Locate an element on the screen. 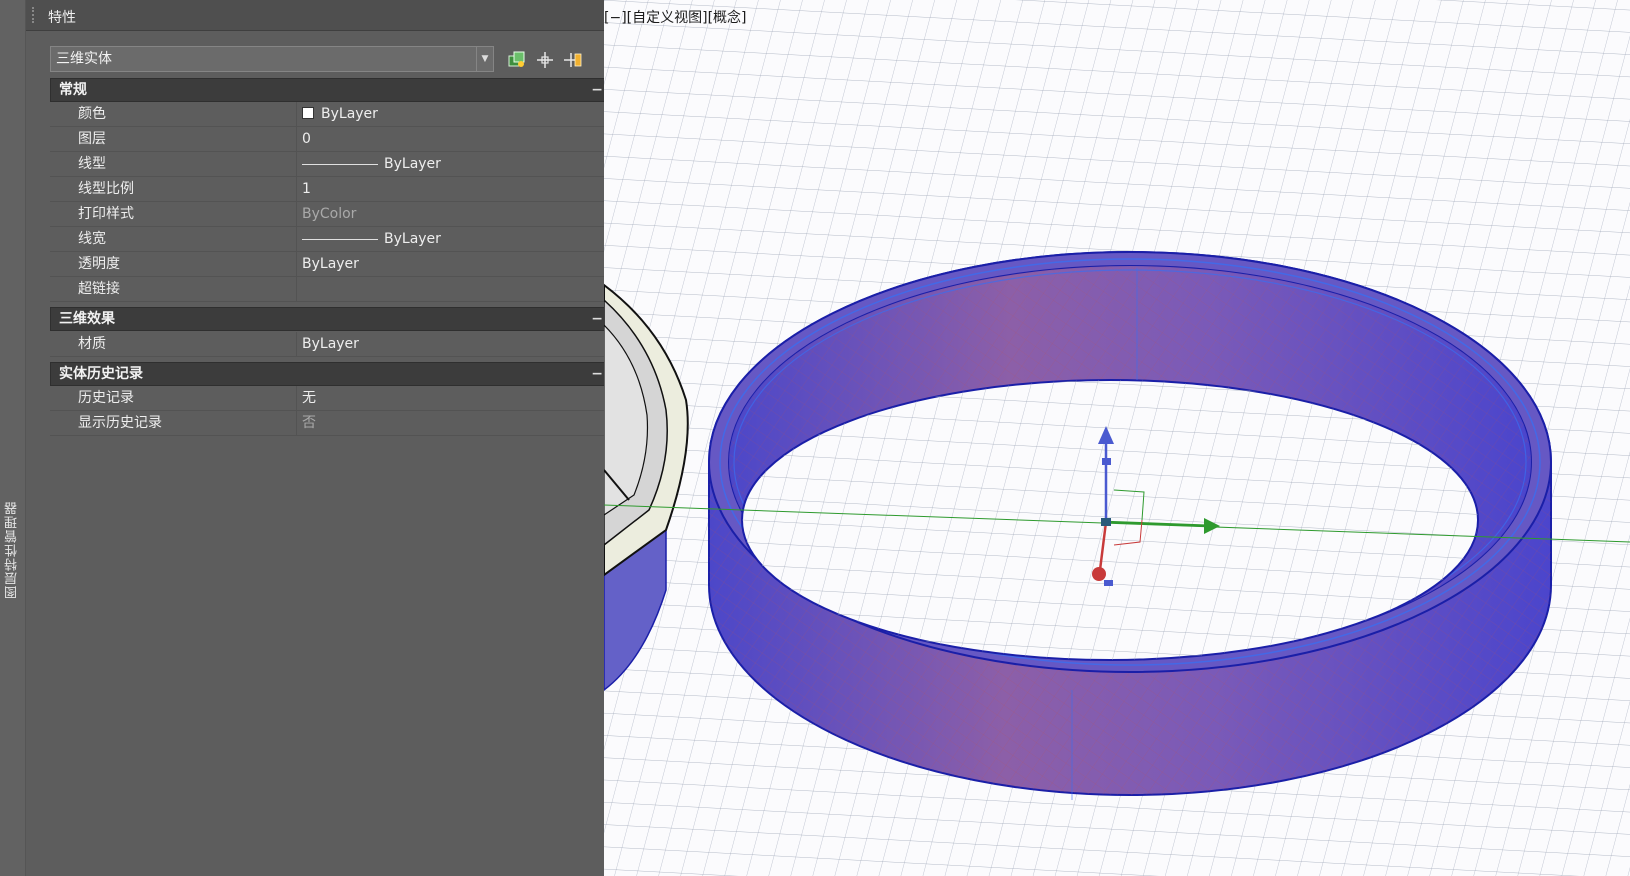 Image resolution: width=1630 pixels, height=876 pixels. prop-name: 超链接 is located at coordinates (99, 289).